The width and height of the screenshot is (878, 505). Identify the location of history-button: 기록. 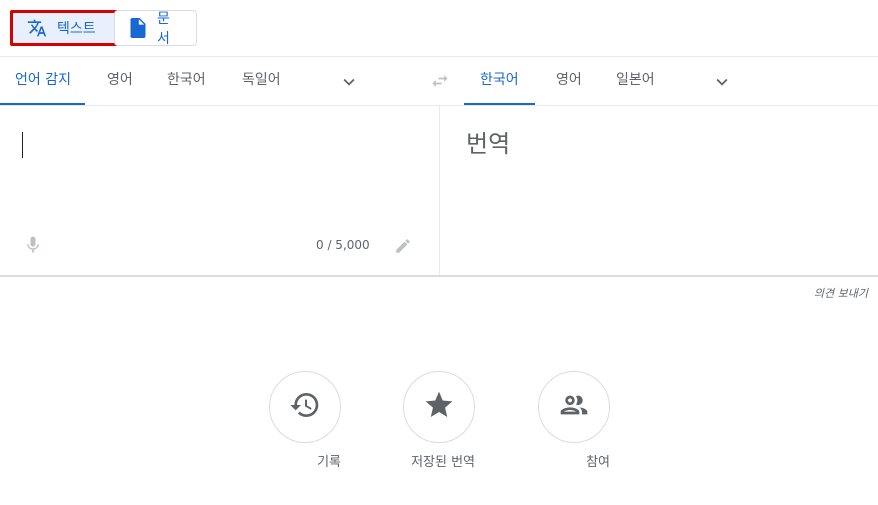
(305, 420).